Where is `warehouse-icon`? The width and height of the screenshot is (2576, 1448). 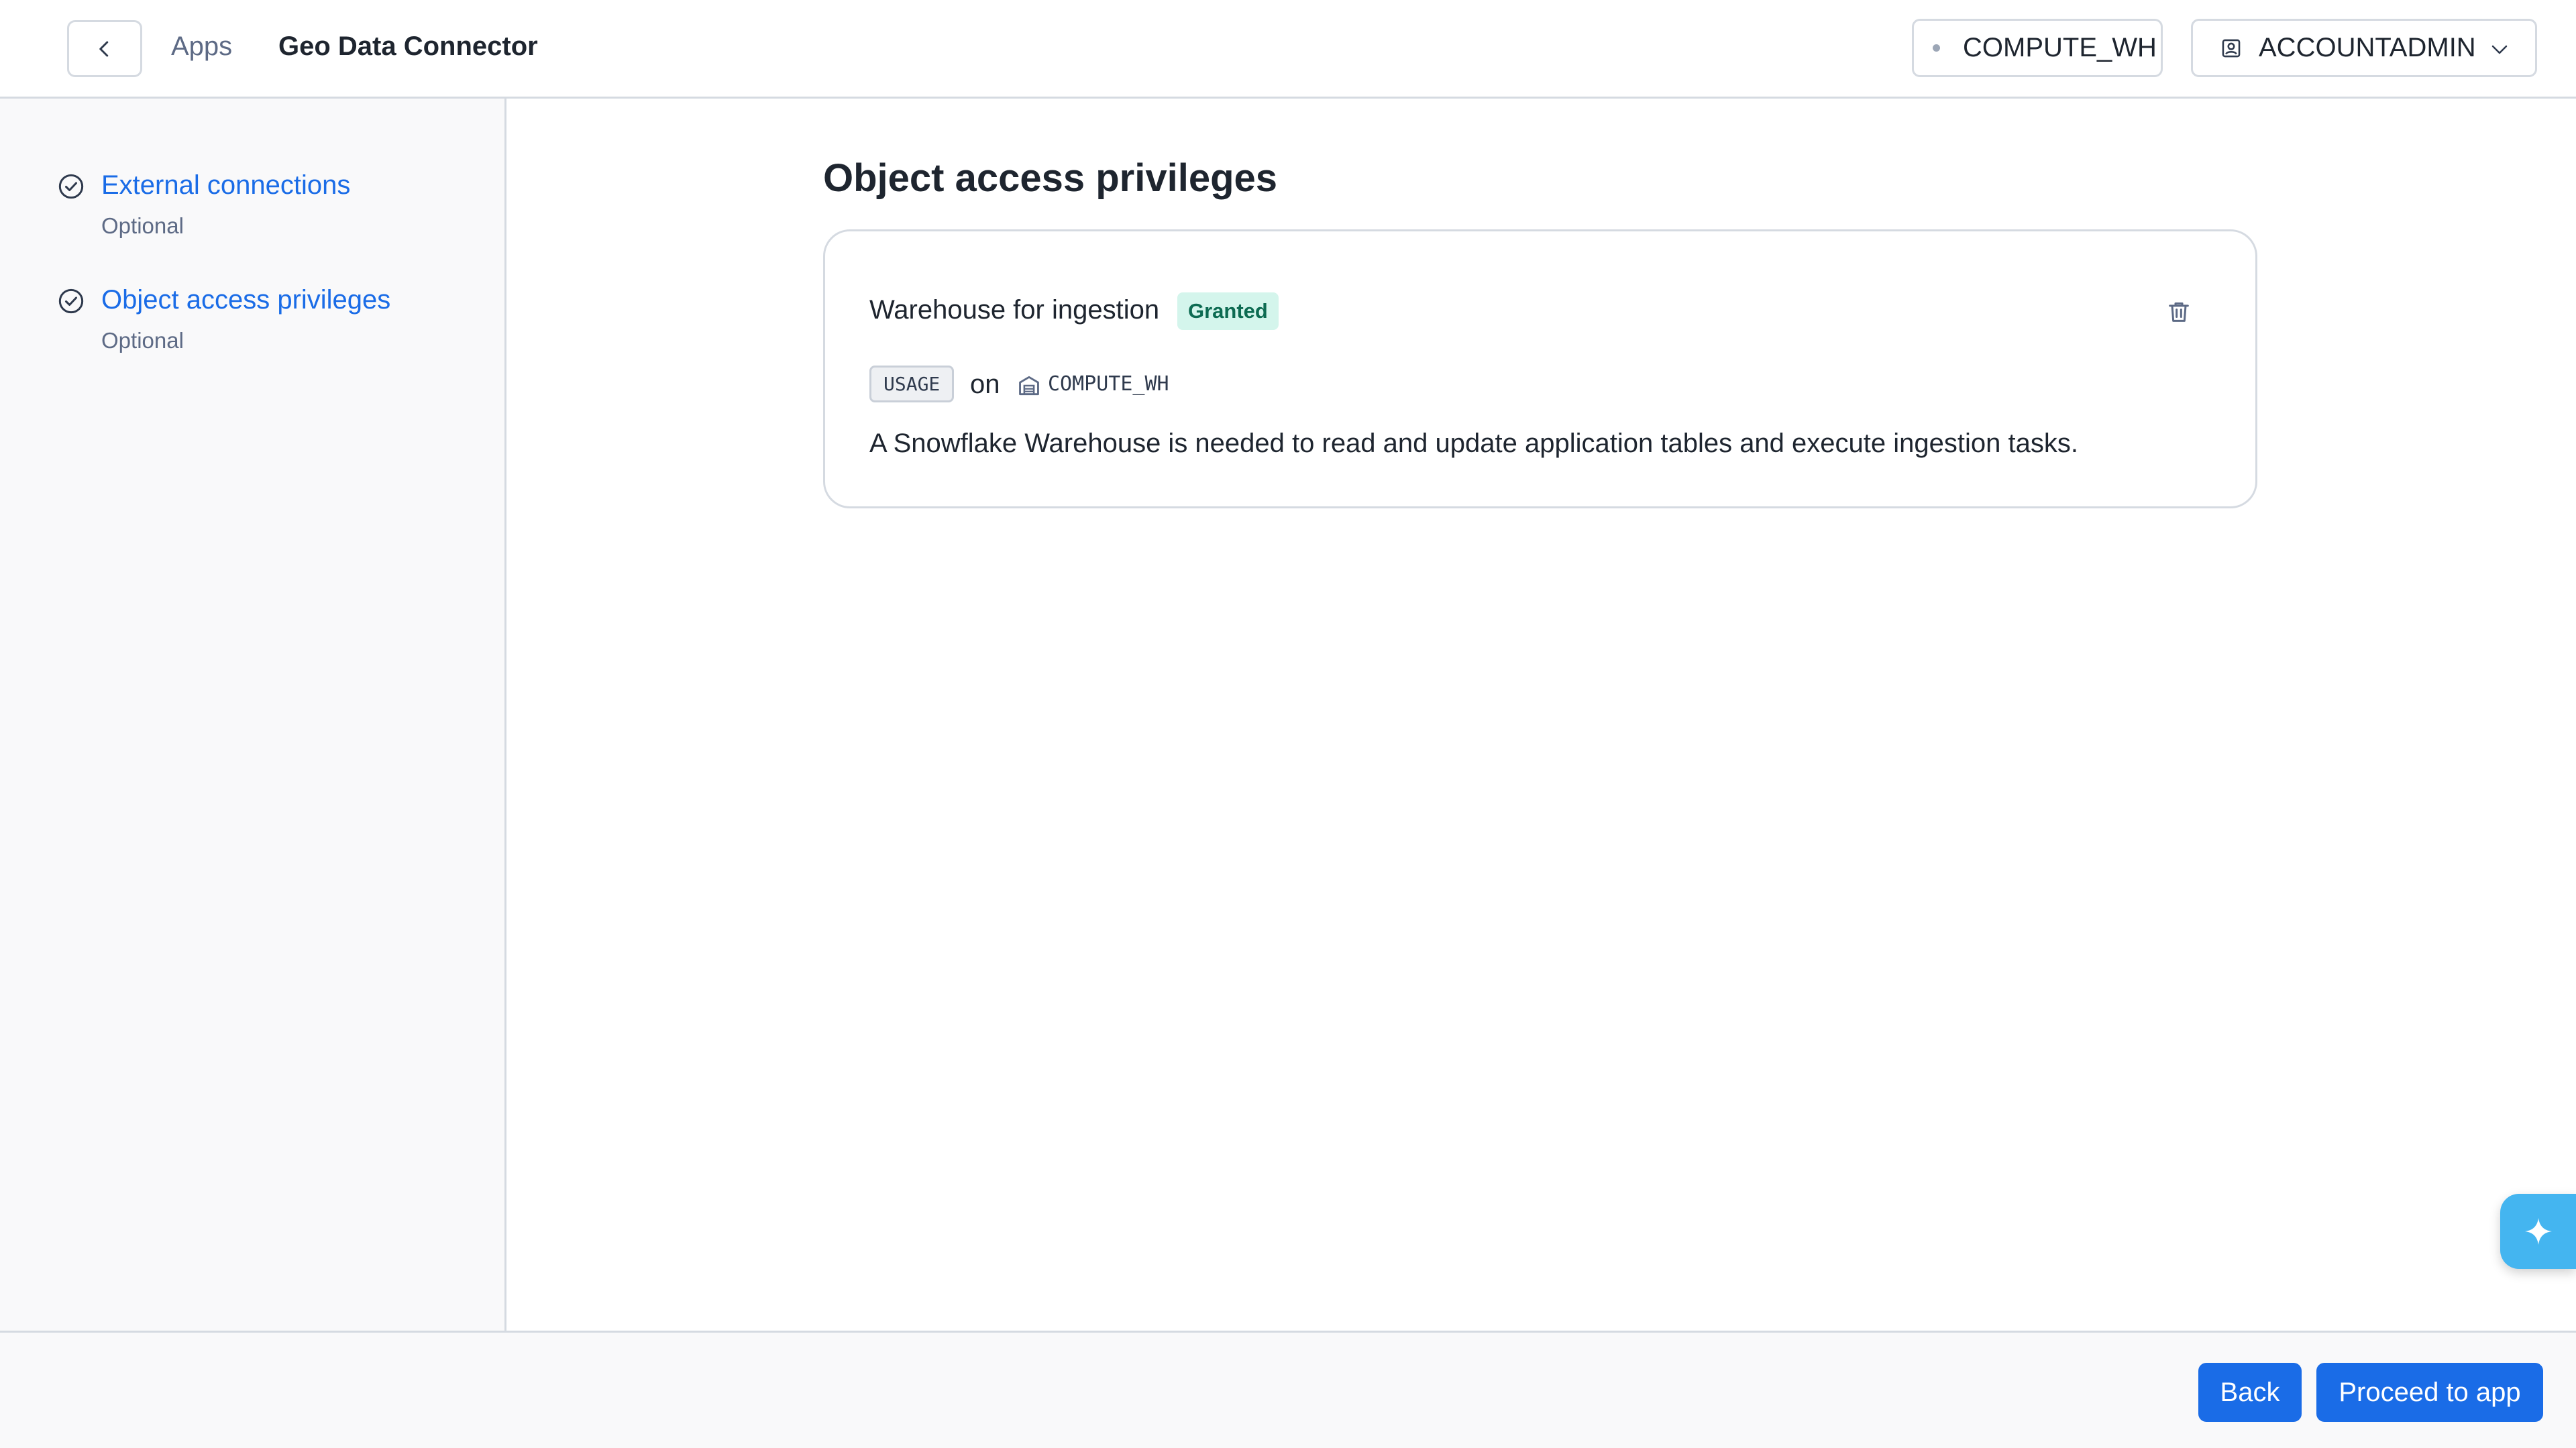 warehouse-icon is located at coordinates (1029, 386).